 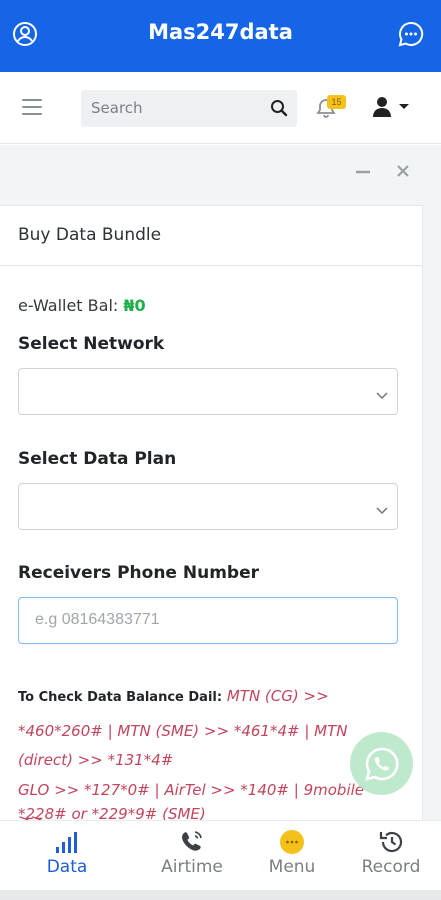 I want to click on bottom-nav: Data Airtime Menu Record, so click(x=220, y=855).